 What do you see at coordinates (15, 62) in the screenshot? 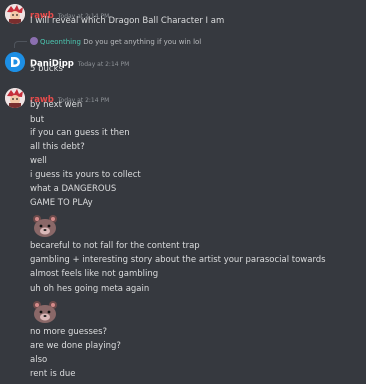
I see `dani-avatar-icon` at bounding box center [15, 62].